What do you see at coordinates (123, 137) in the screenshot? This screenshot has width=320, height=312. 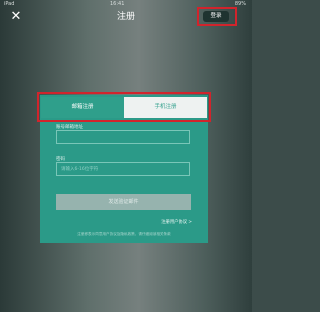 I see `phone-input` at bounding box center [123, 137].